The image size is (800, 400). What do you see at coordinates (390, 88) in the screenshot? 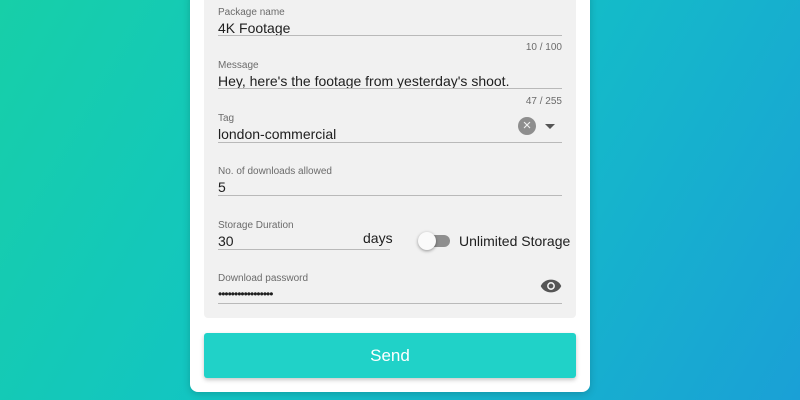
I see `message-underline` at bounding box center [390, 88].